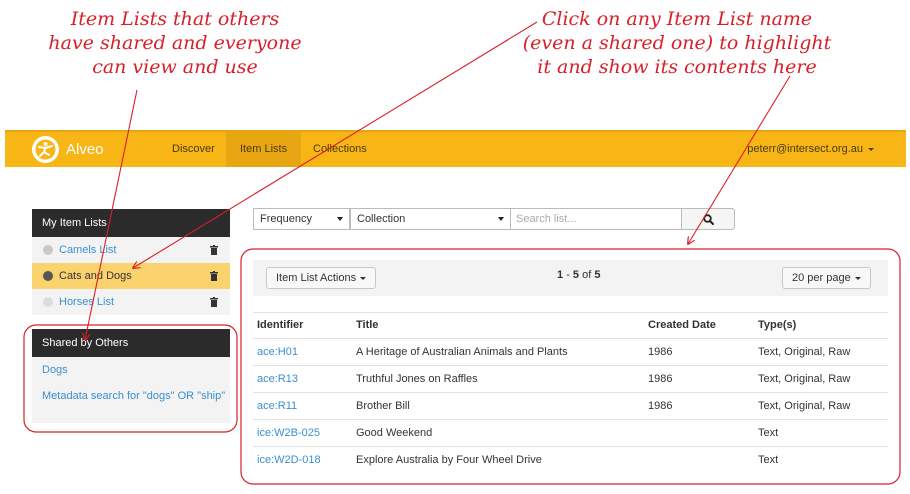  What do you see at coordinates (560, 275) in the screenshot?
I see `pager-start: 1` at bounding box center [560, 275].